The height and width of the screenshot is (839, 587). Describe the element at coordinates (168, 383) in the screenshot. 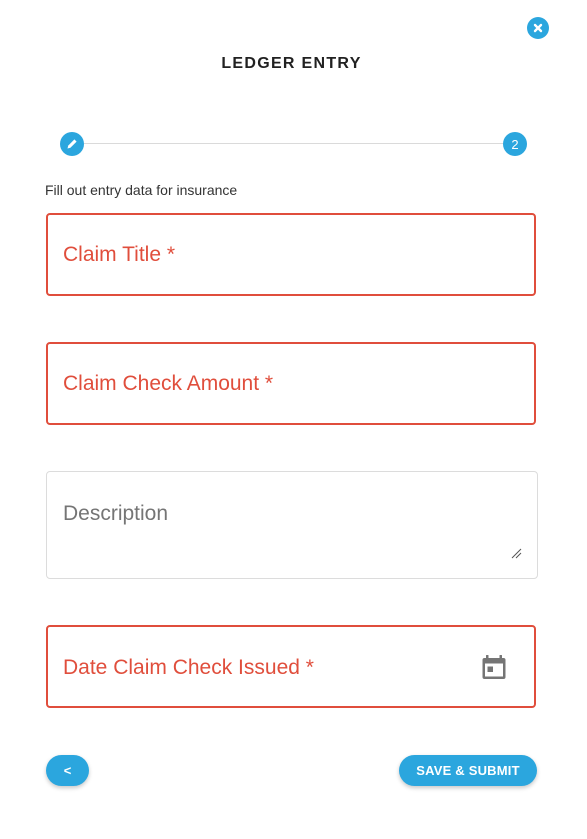

I see `claim-check-amount-label: Claim Check Amount *` at that location.